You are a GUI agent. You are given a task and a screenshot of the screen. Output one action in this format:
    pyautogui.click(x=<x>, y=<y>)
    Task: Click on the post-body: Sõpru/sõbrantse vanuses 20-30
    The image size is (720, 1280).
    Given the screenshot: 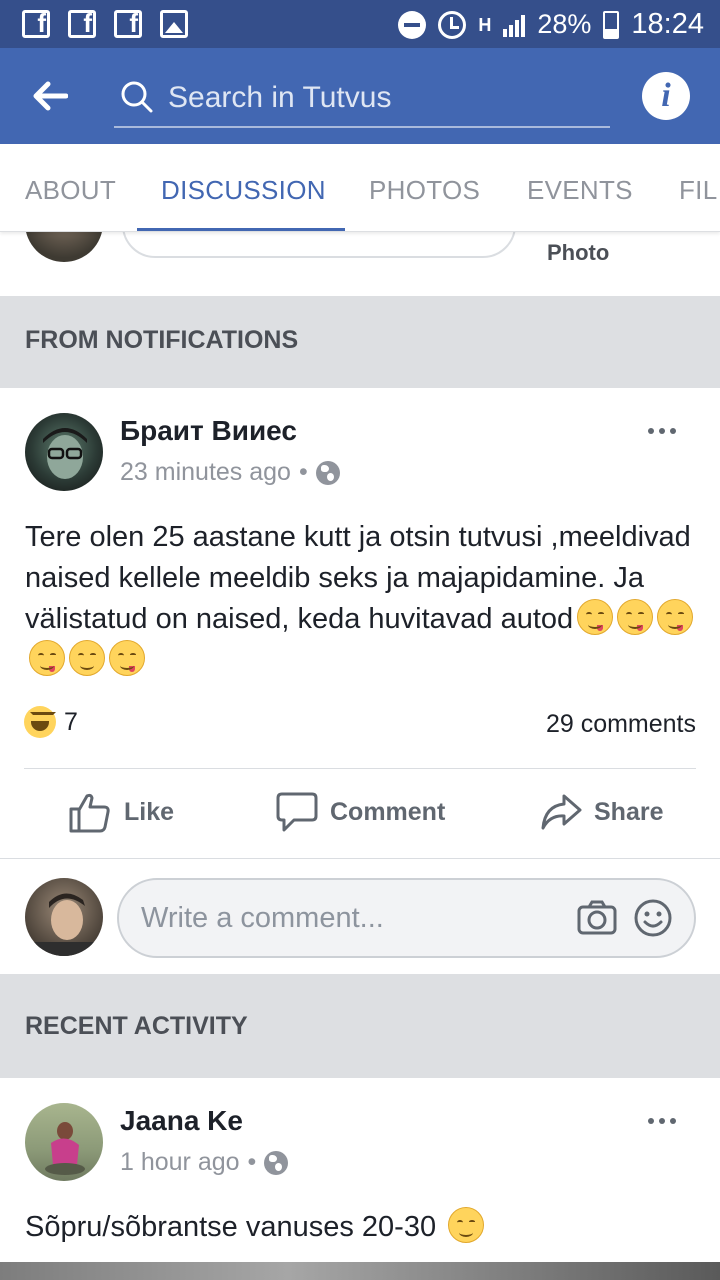 What is the action you would take?
    pyautogui.click(x=231, y=1227)
    